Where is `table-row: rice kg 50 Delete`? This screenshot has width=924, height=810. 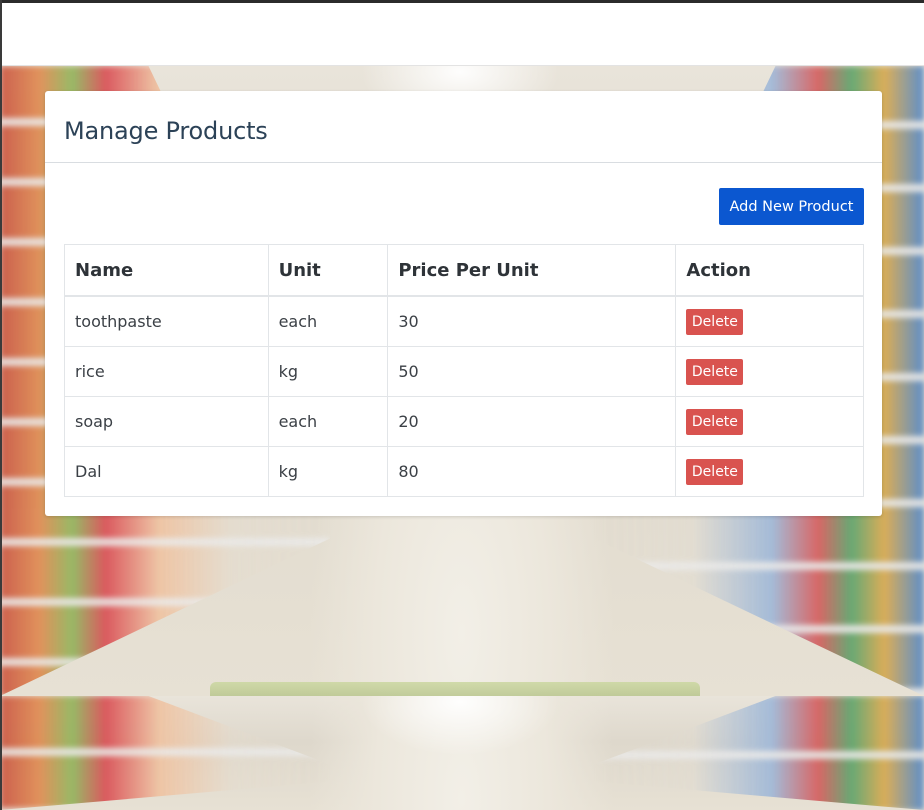
table-row: rice kg 50 Delete is located at coordinates (464, 371).